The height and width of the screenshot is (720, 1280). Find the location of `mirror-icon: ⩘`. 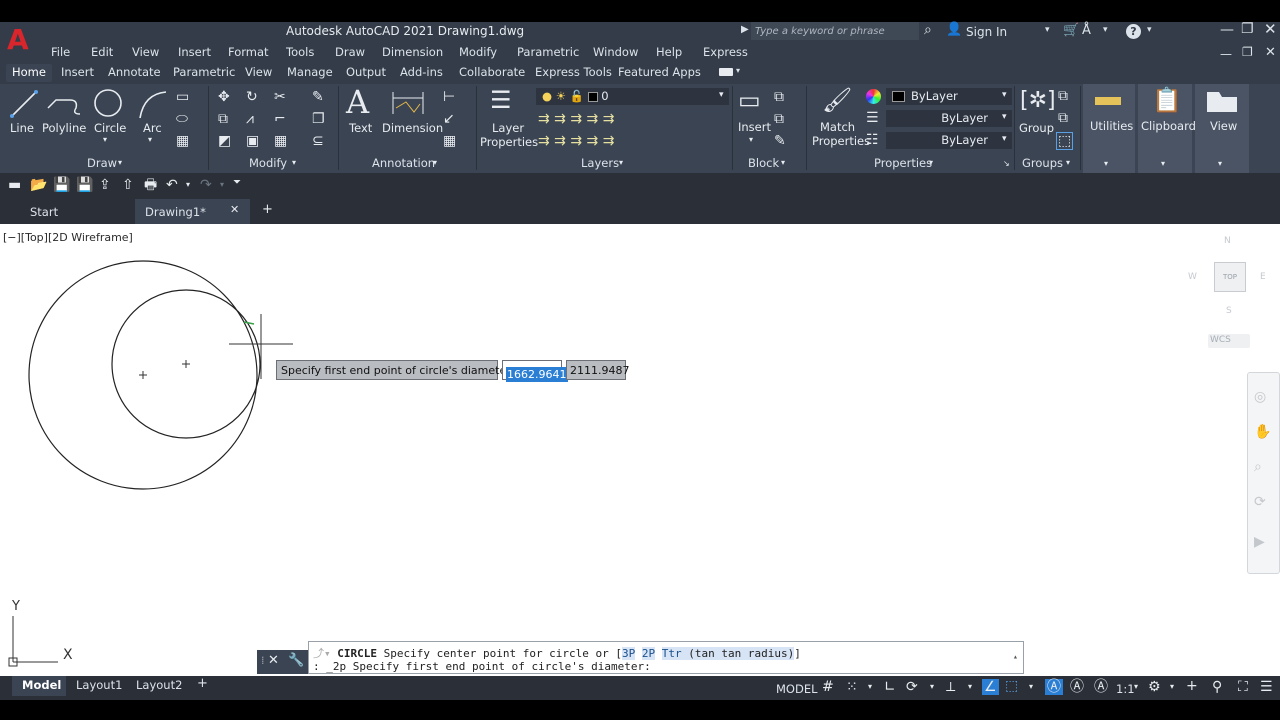

mirror-icon: ⩘ is located at coordinates (250, 119).